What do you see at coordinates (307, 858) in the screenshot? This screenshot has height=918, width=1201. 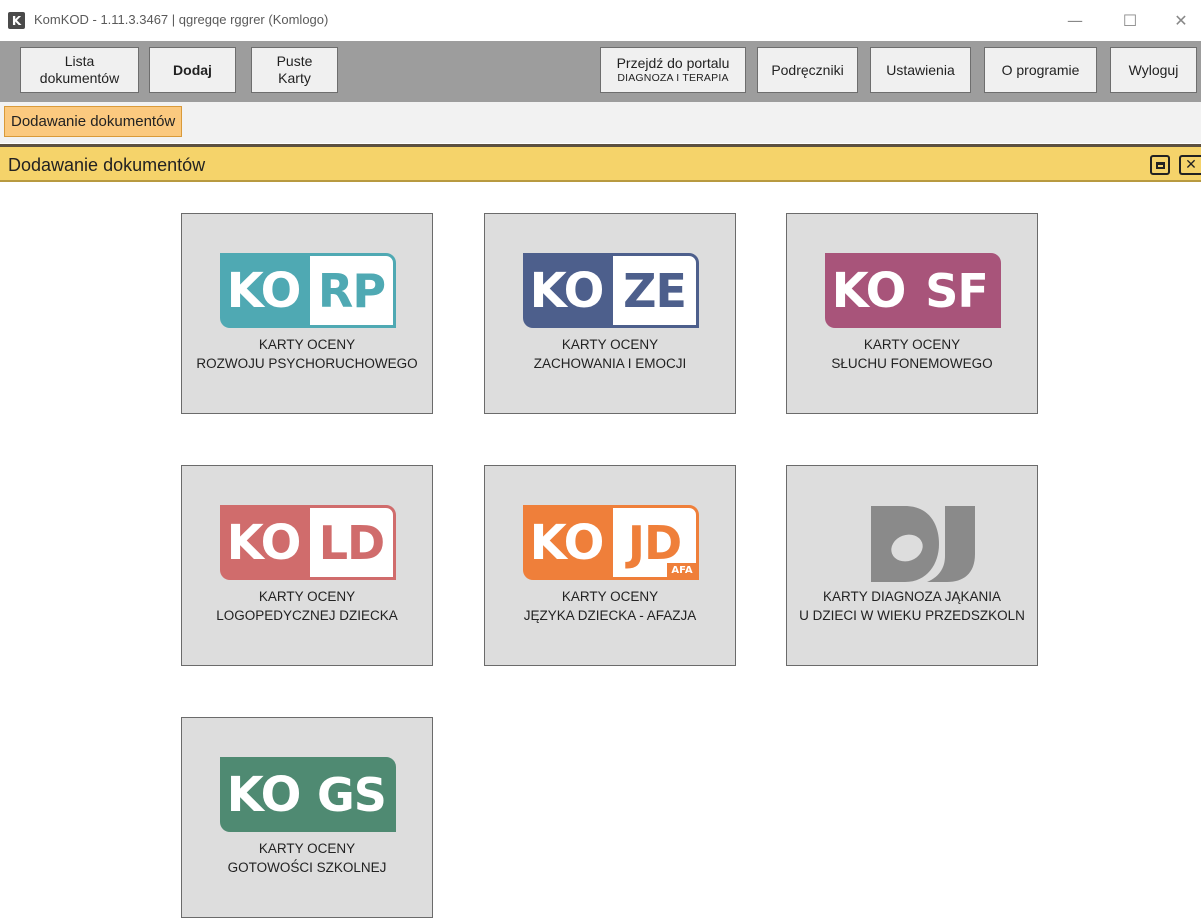 I see `kogs-caption: KARTY OCENY GOTOWOŚCI SZKOLNEJ` at bounding box center [307, 858].